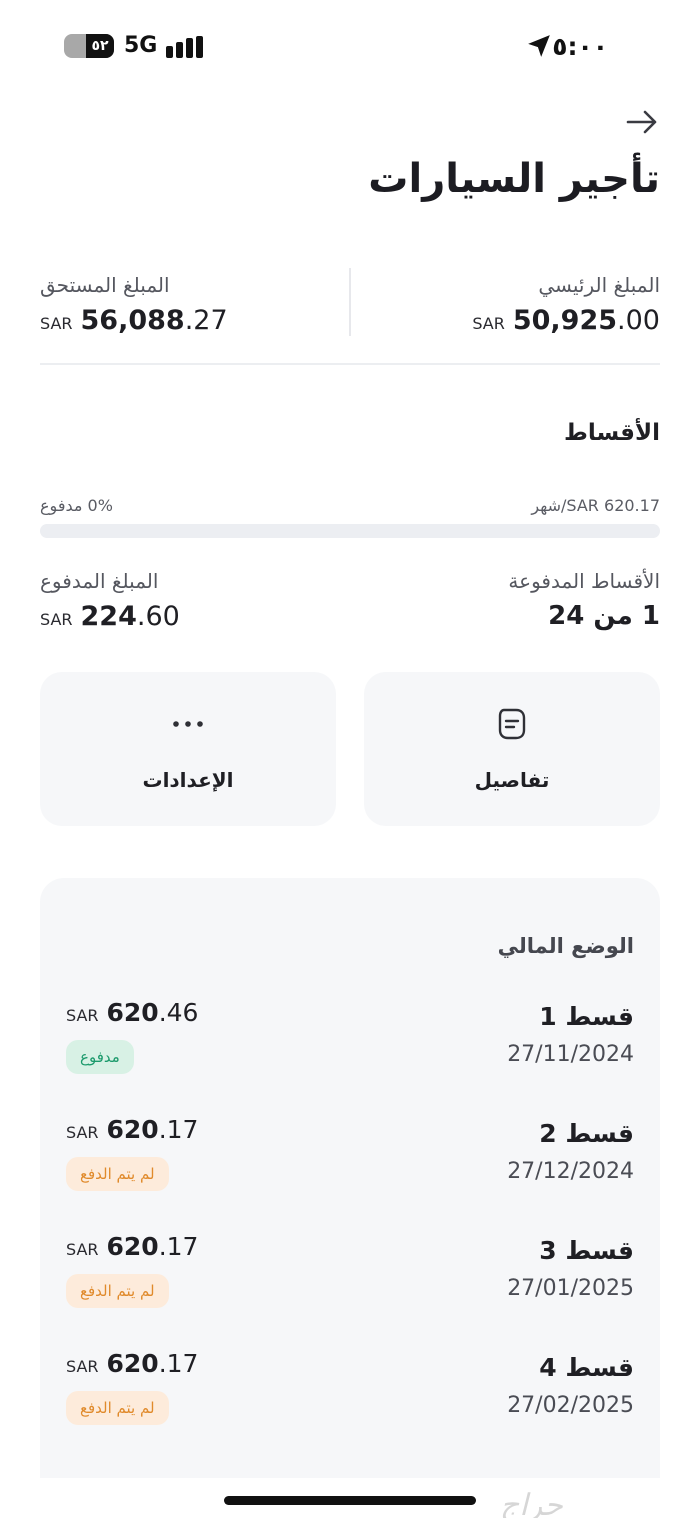 The image size is (700, 1518). What do you see at coordinates (595, 505) in the screenshot?
I see `monthly-amount: SAR 620.17/شهر` at bounding box center [595, 505].